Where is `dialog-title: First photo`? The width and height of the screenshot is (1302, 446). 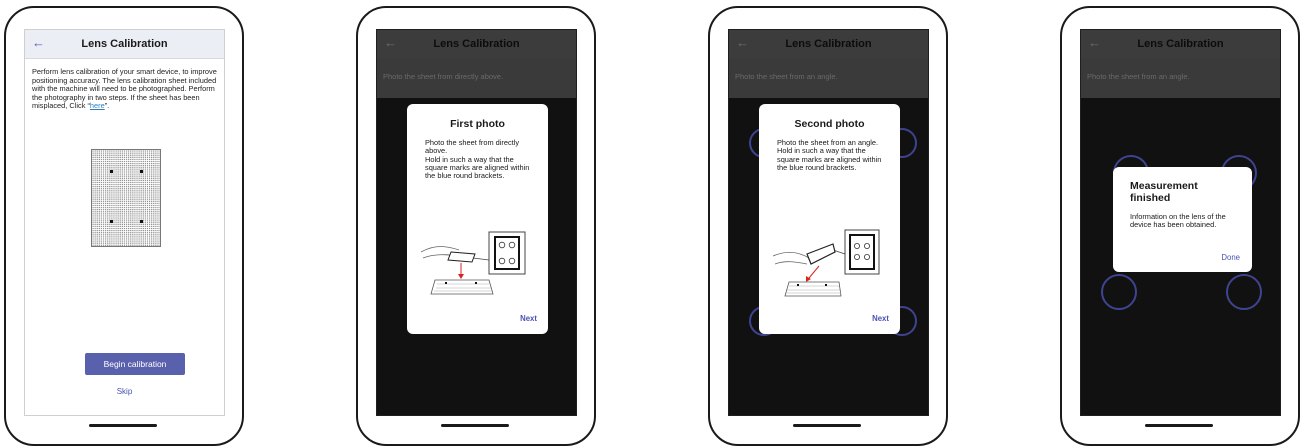
dialog-title: First photo is located at coordinates (477, 124).